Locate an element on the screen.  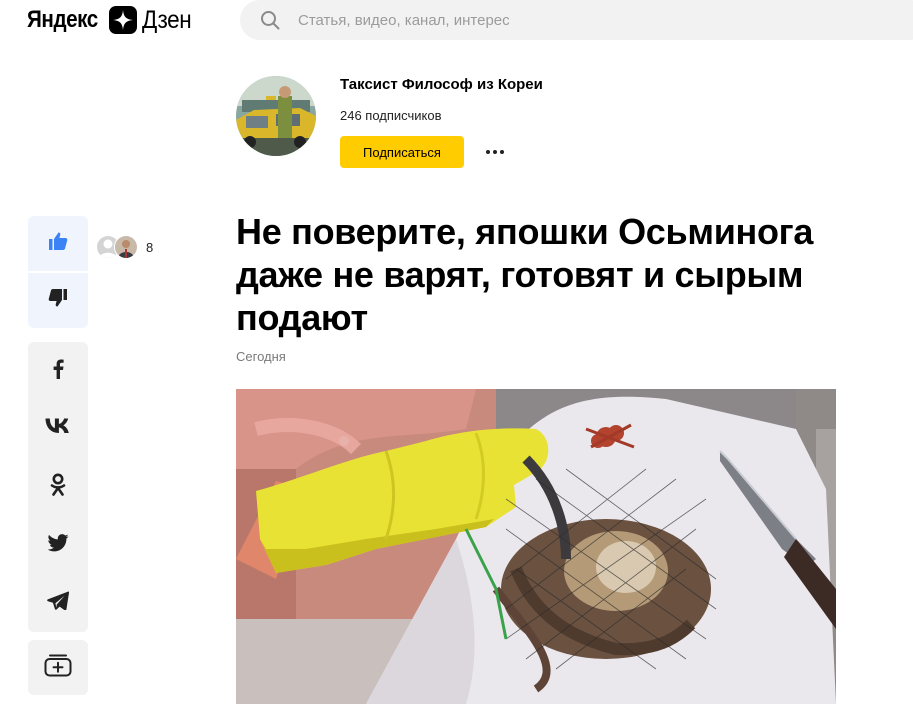
save-to-collection-button is located at coordinates (58, 667).